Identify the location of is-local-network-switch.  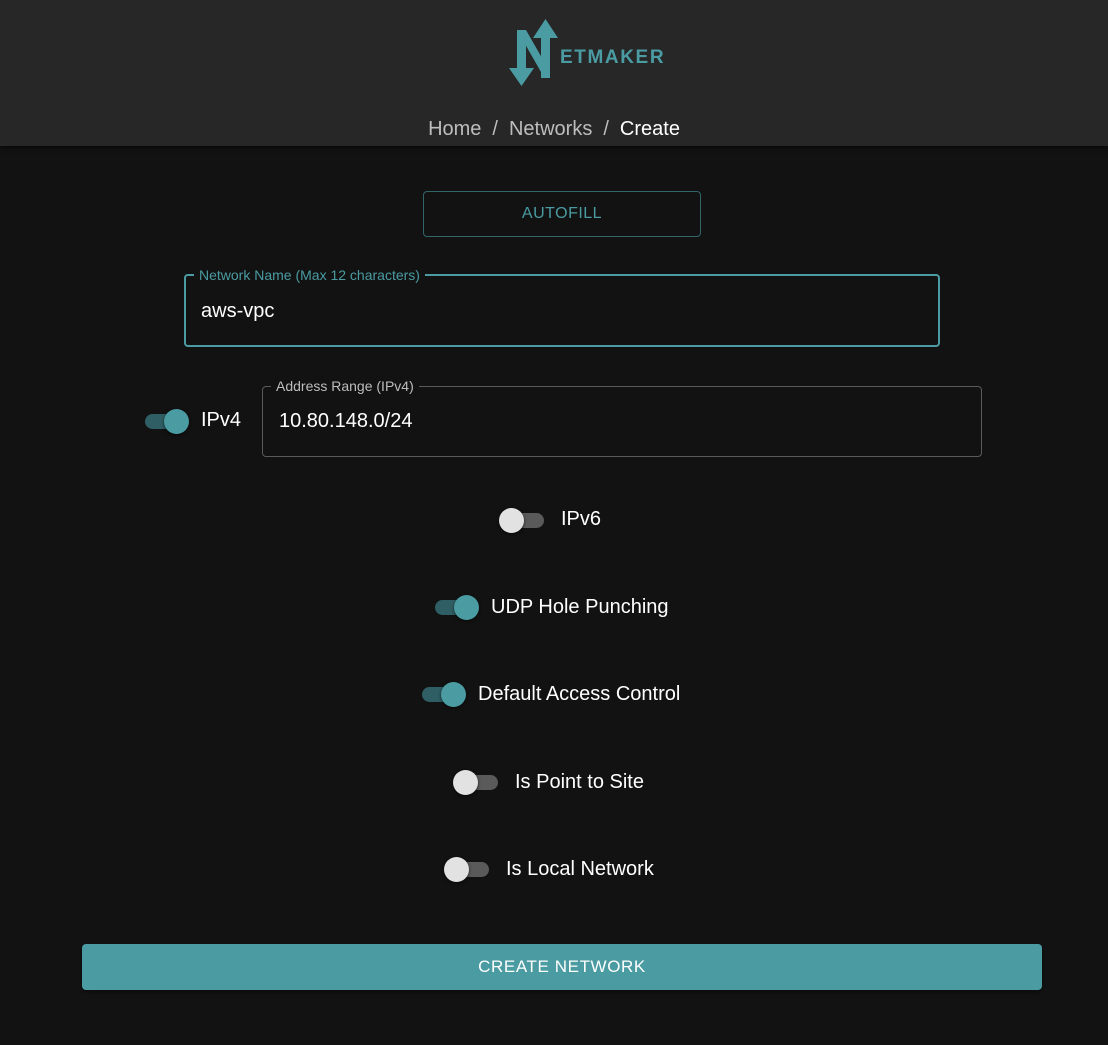
(468, 869).